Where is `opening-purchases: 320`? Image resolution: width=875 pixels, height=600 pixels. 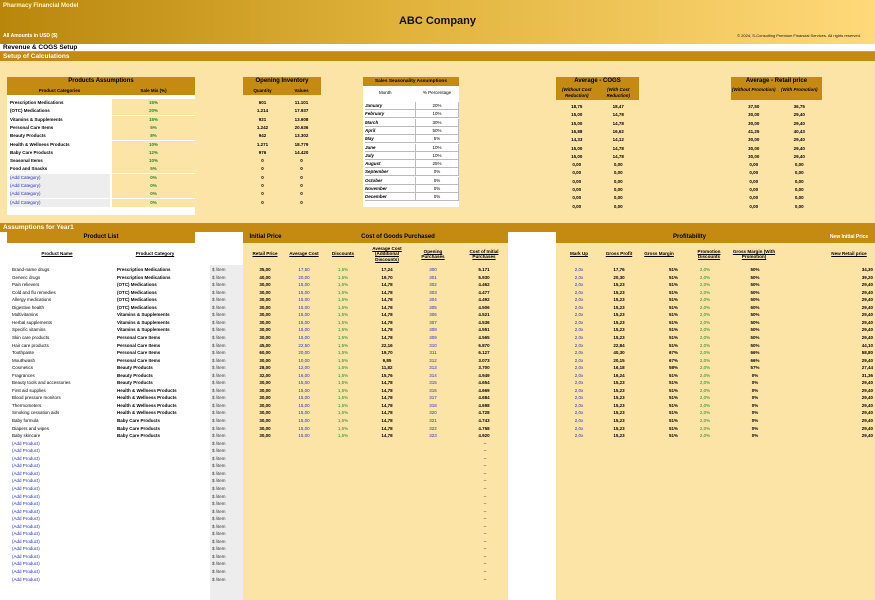 opening-purchases: 320 is located at coordinates (433, 413).